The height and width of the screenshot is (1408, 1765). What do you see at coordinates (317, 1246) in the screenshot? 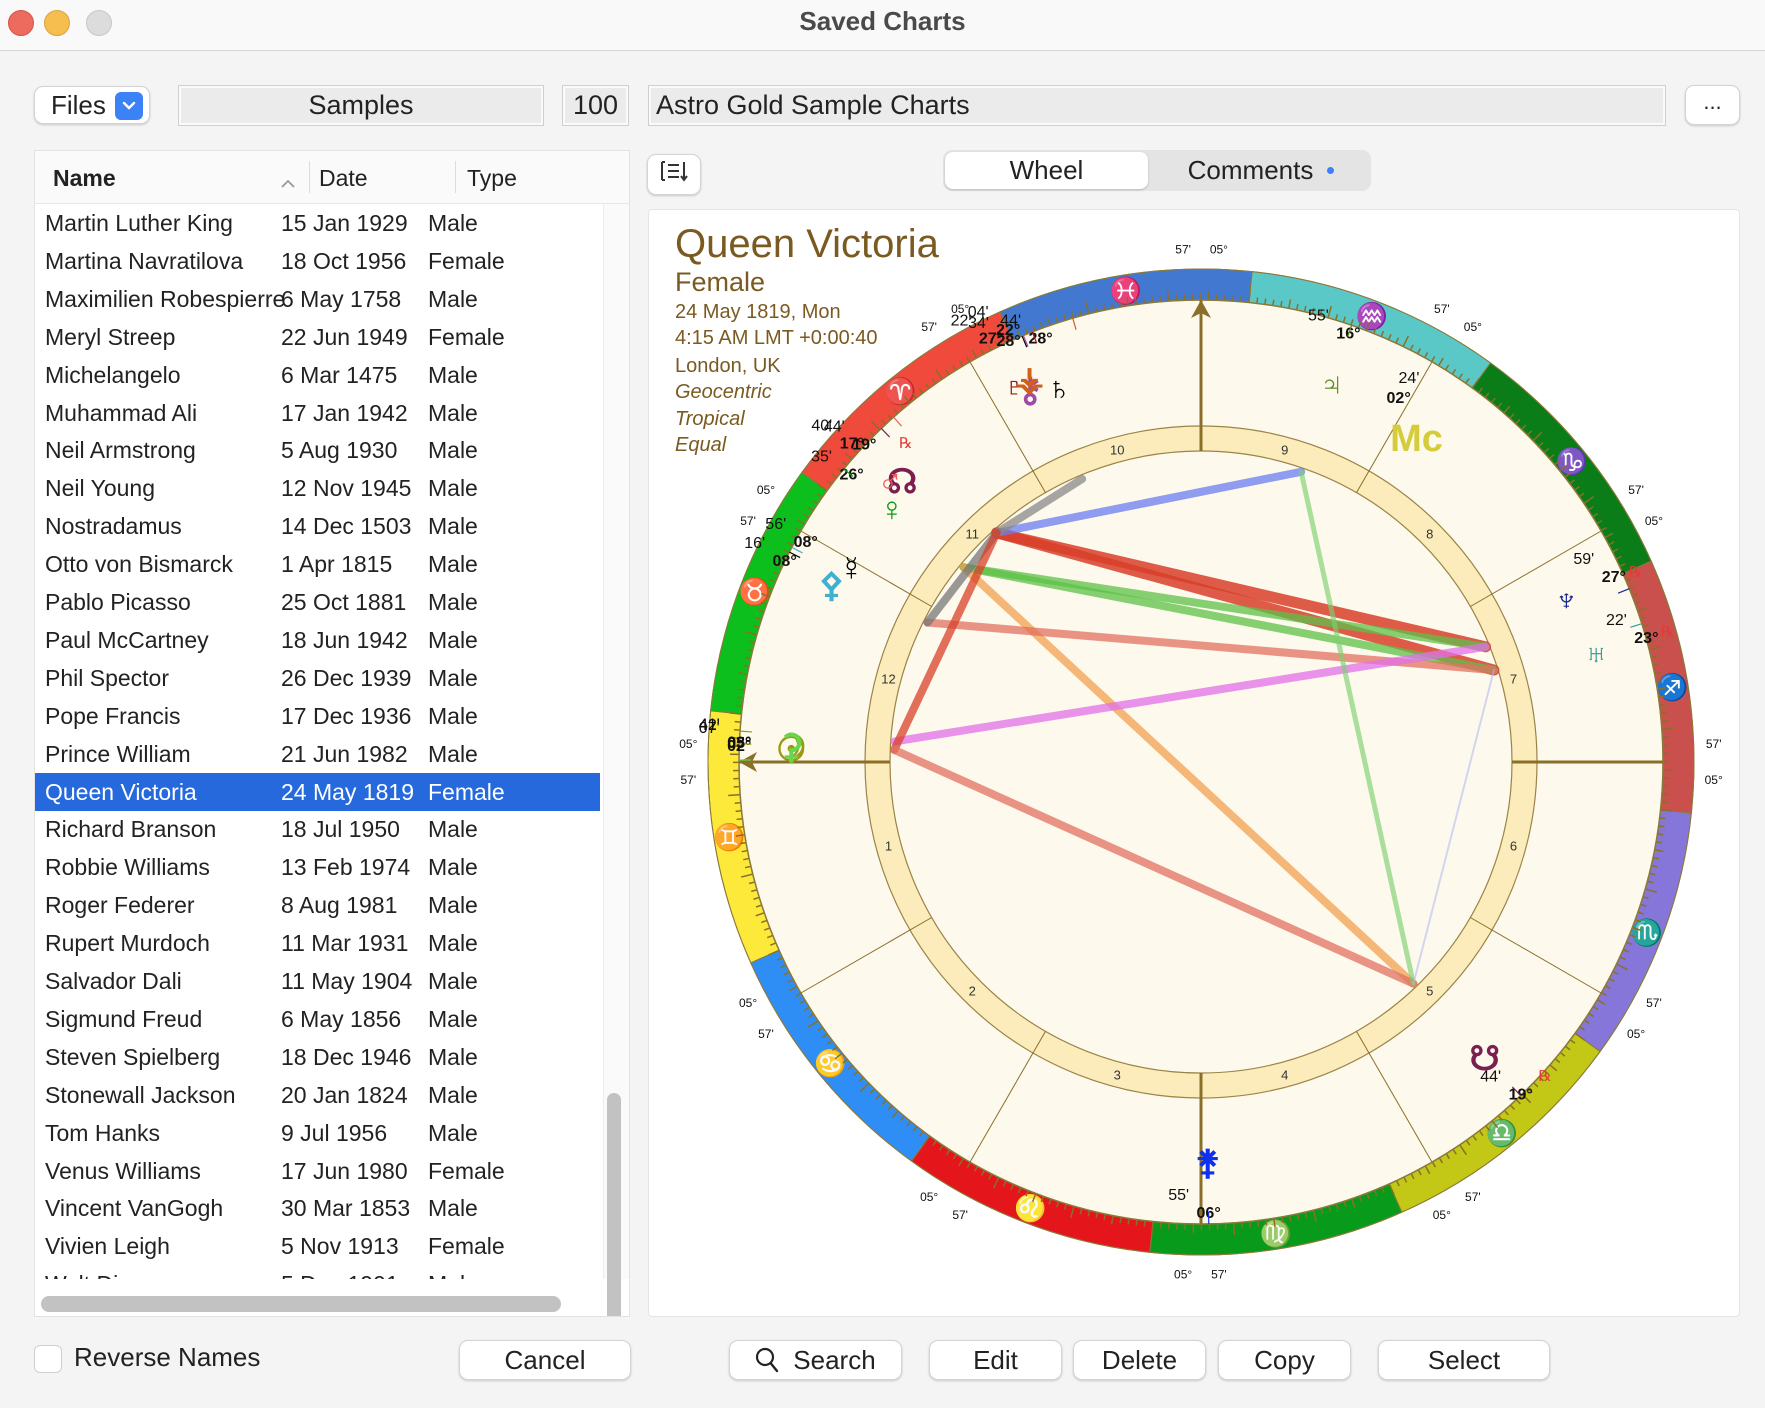
I see `list-row: Vivien Leigh 5 Nov 1913 Female` at bounding box center [317, 1246].